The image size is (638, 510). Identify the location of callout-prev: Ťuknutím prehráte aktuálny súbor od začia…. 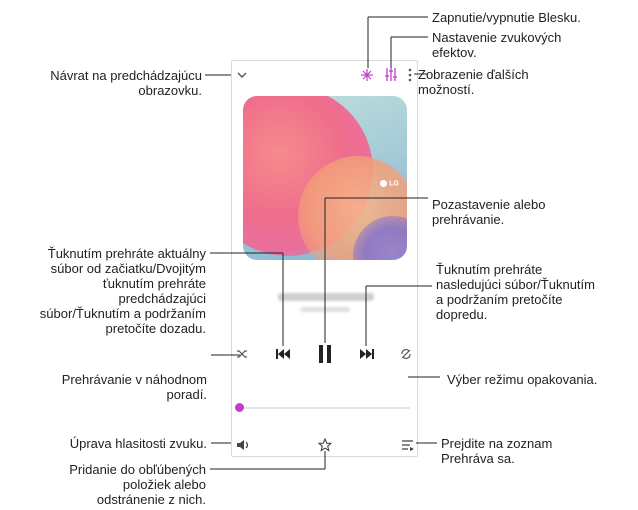
(122, 291).